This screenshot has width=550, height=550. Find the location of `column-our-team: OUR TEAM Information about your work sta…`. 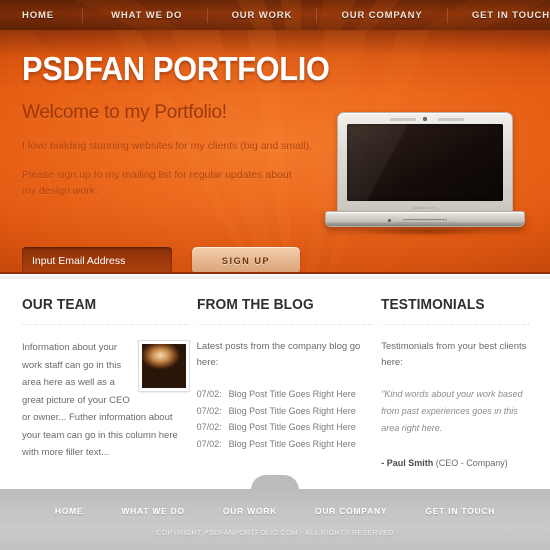

column-our-team: OUR TEAM Information about your work sta… is located at coordinates (105, 386).